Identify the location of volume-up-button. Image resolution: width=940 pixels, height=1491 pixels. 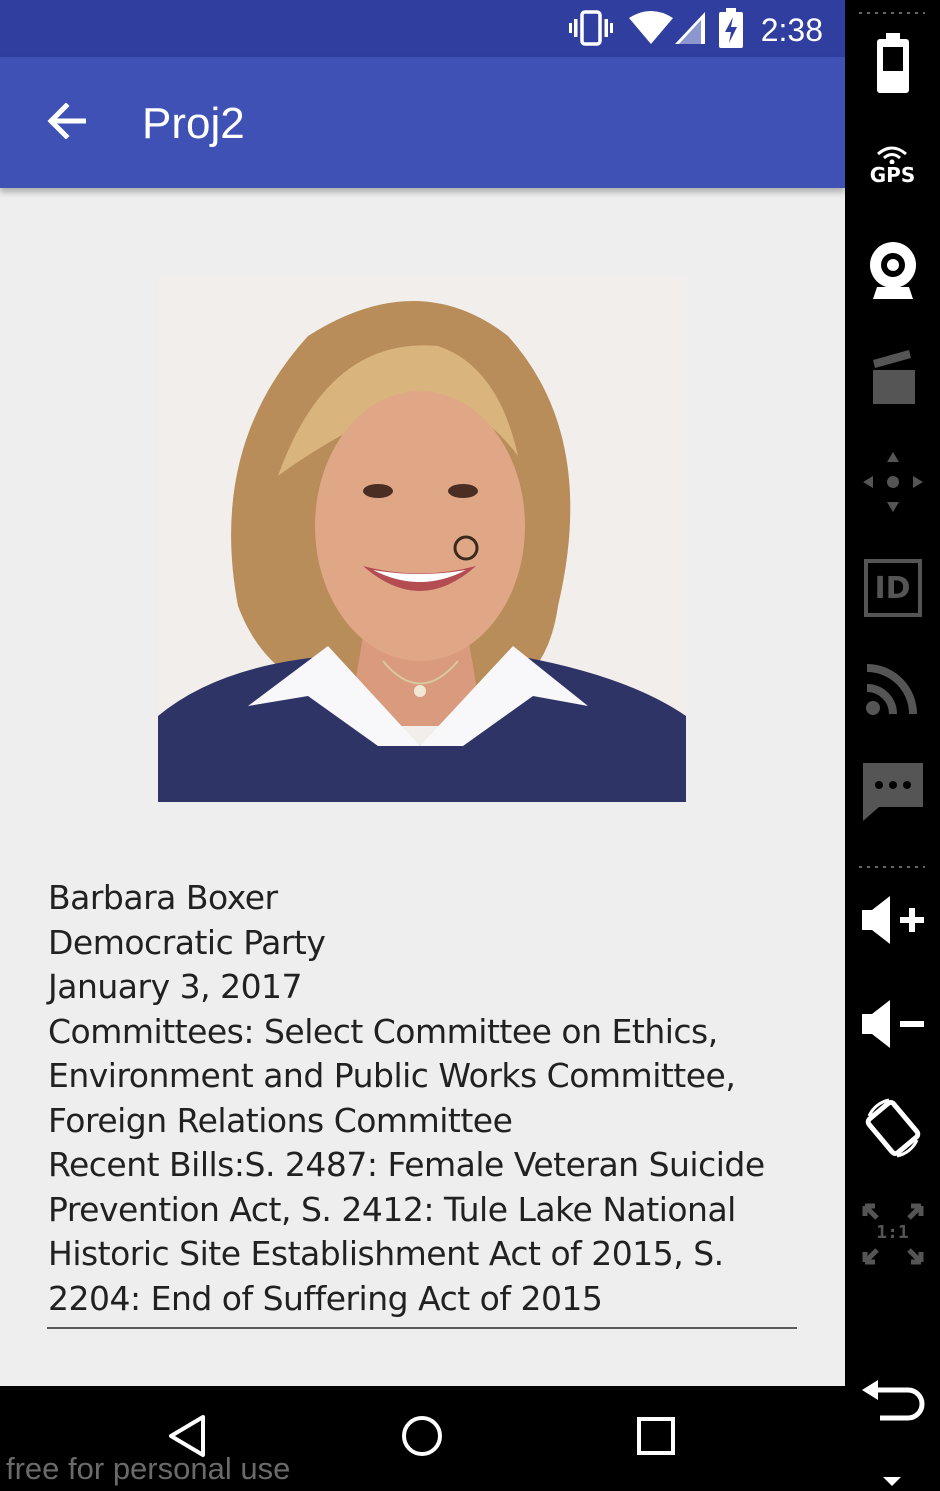
(892, 922).